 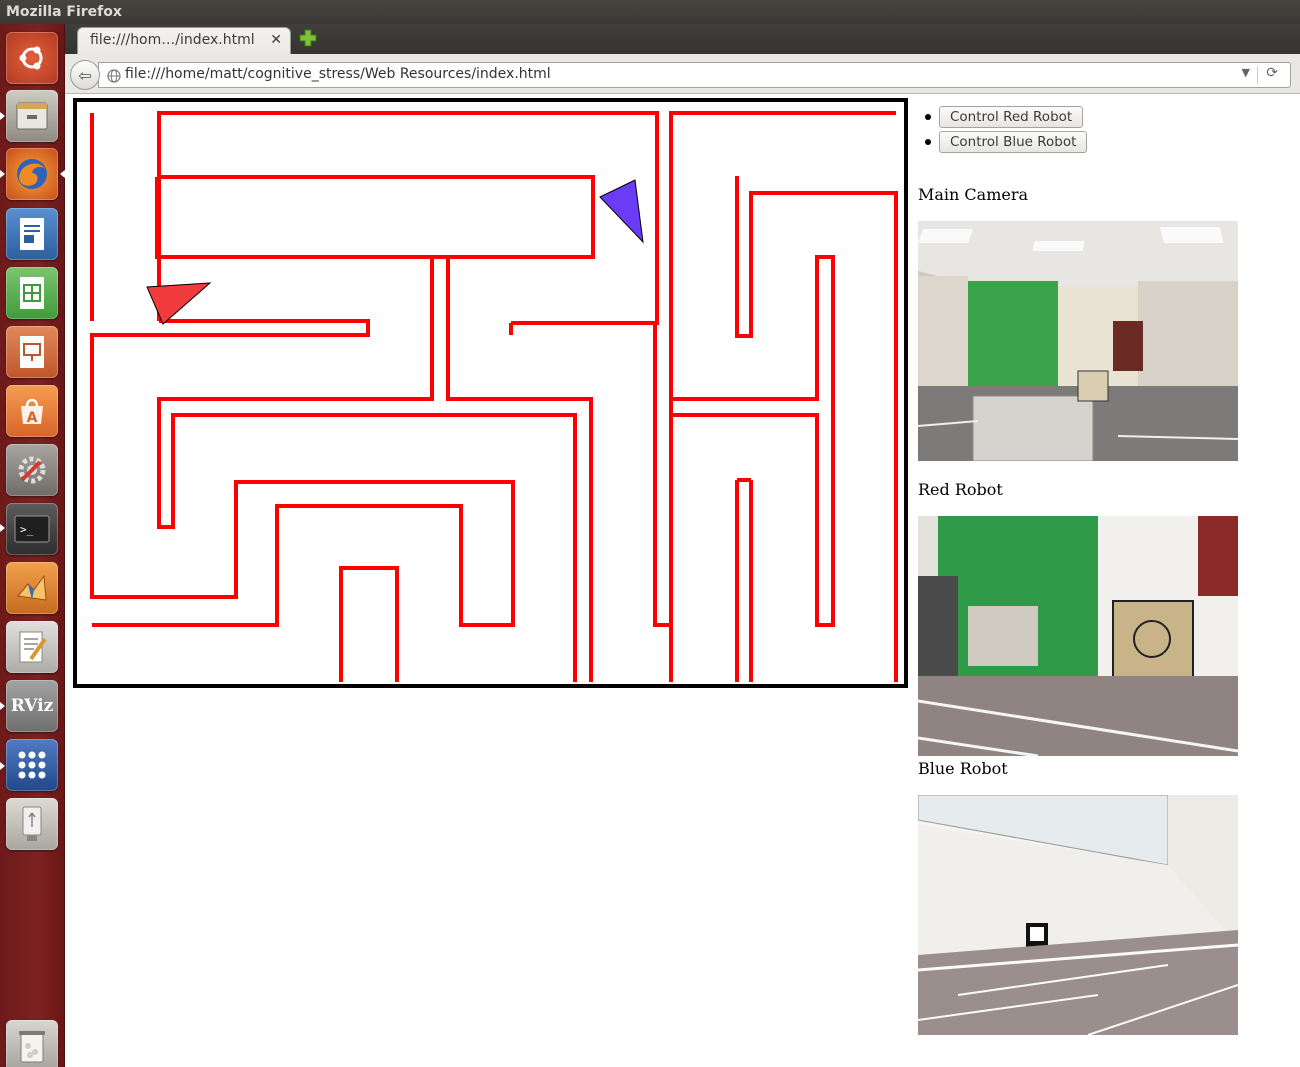 I want to click on unity-launcher: A >_ RViz, so click(x=32, y=545).